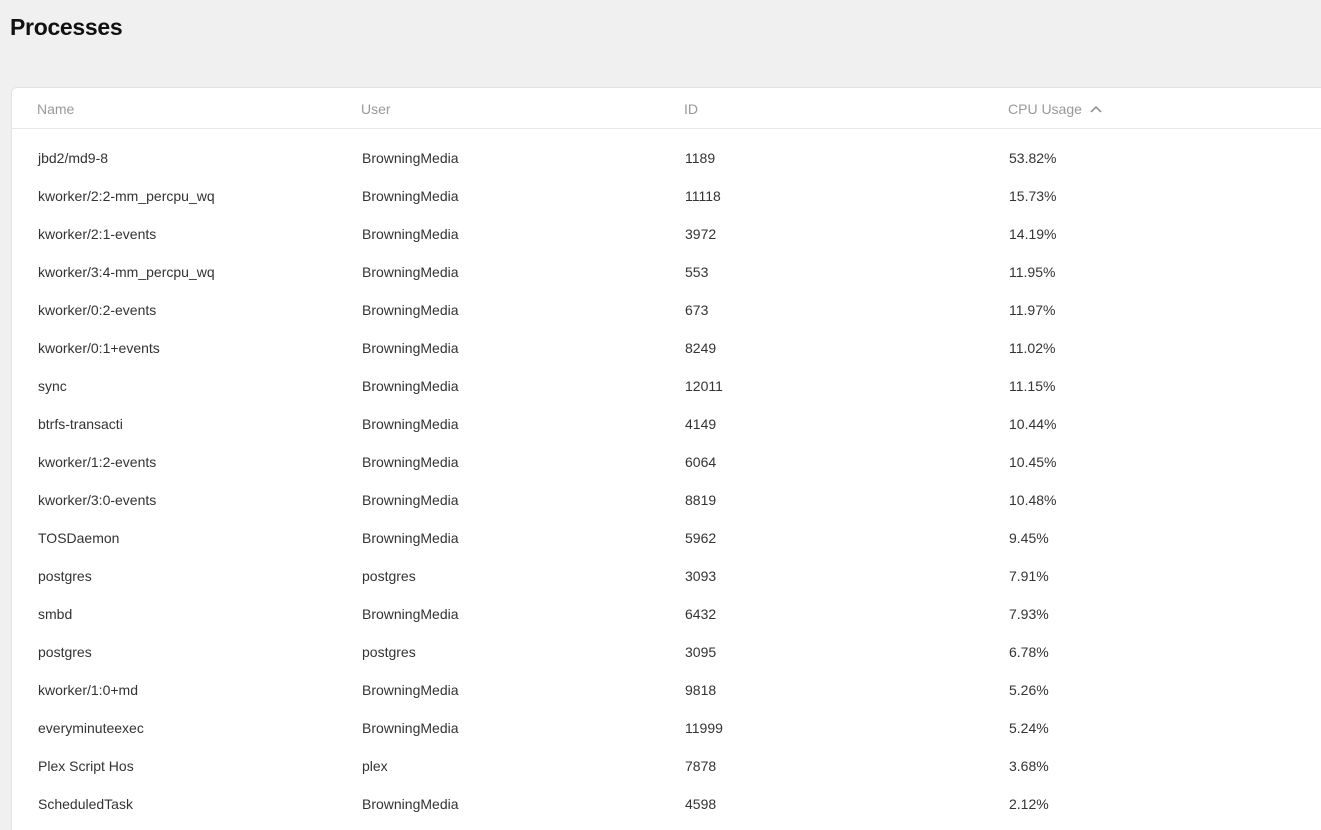  What do you see at coordinates (1033, 196) in the screenshot?
I see `cell-cpu-usage: 15.73%` at bounding box center [1033, 196].